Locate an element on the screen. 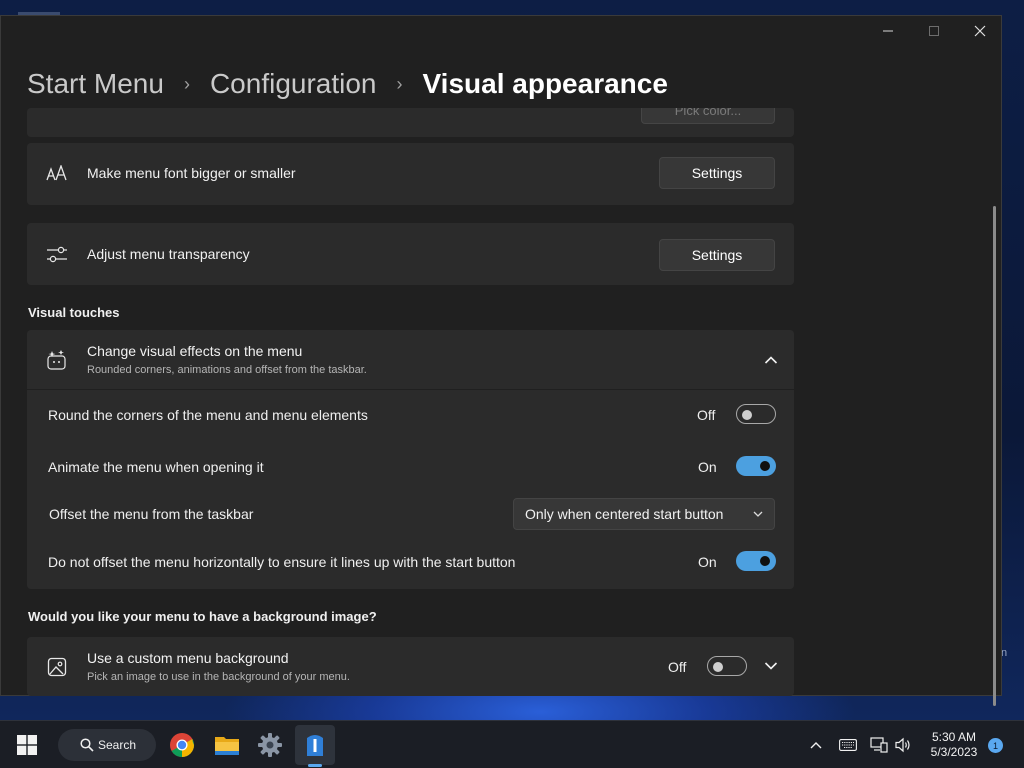 This screenshot has height=768, width=1024. network-icon is located at coordinates (879, 745).